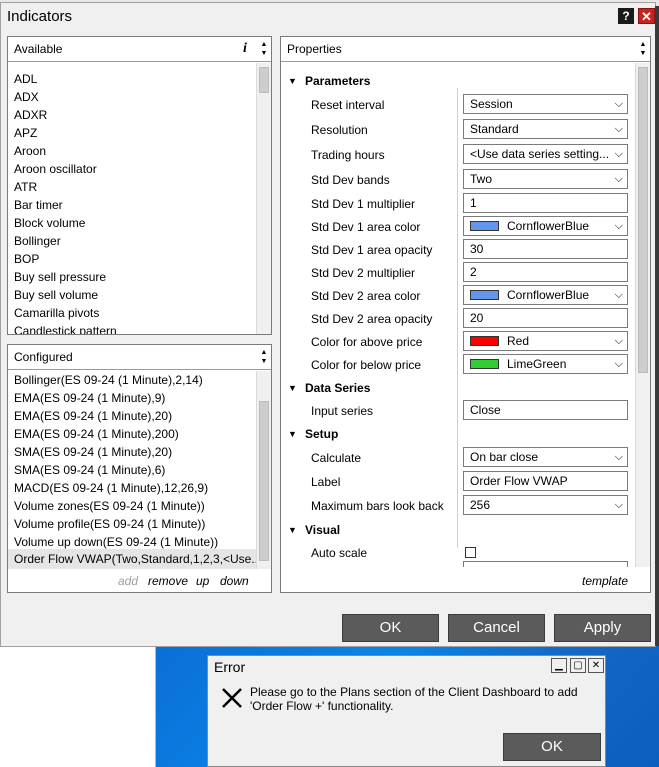 The image size is (659, 767). Describe the element at coordinates (552, 747) in the screenshot. I see `error-ok-button: OK` at that location.